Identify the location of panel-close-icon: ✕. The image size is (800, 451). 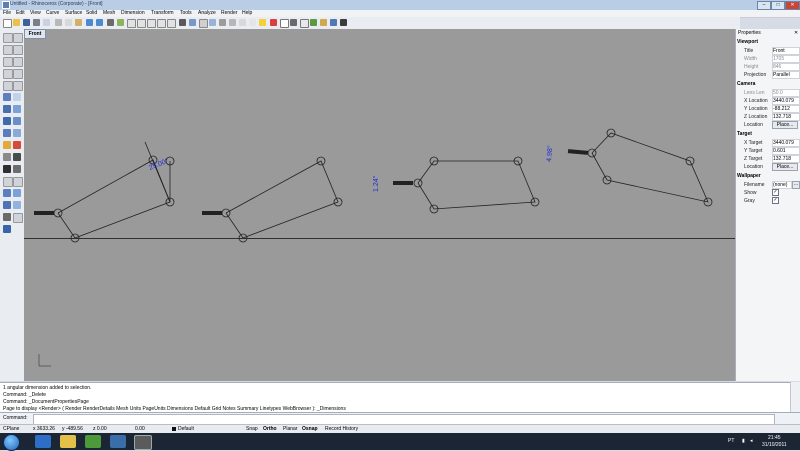
(796, 33).